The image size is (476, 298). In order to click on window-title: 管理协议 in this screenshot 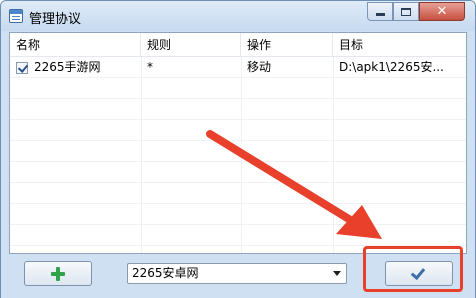, I will do `click(55, 19)`.